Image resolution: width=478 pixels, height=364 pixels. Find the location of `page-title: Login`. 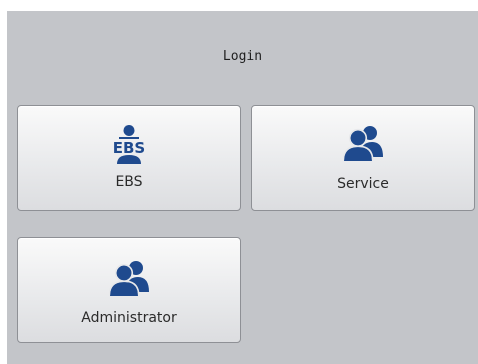

page-title: Login is located at coordinates (242, 56).